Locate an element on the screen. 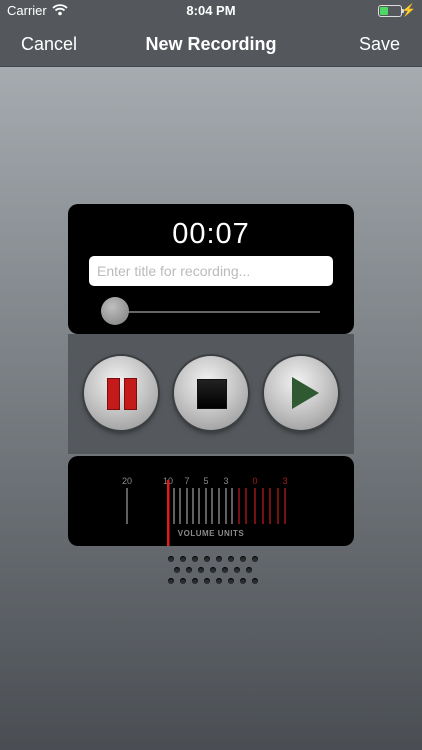 The image size is (422, 750). stop-button is located at coordinates (211, 393).